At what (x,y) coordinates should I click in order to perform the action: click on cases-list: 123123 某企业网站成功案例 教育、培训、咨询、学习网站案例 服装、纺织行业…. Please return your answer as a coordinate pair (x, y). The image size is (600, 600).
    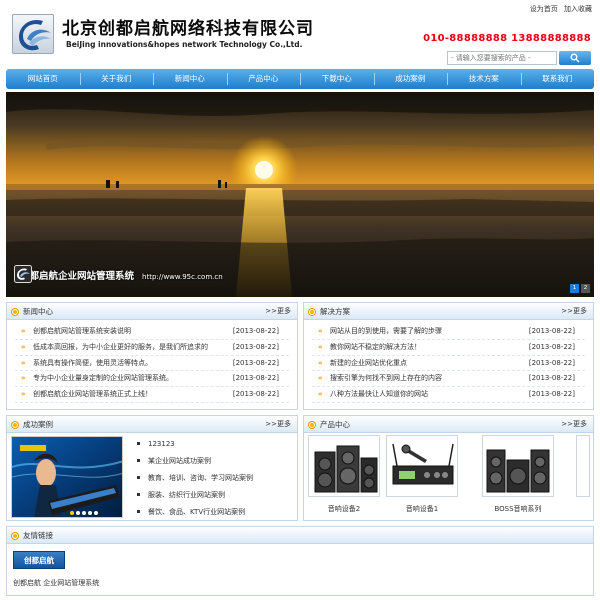
    Looking at the image, I should click on (195, 478).